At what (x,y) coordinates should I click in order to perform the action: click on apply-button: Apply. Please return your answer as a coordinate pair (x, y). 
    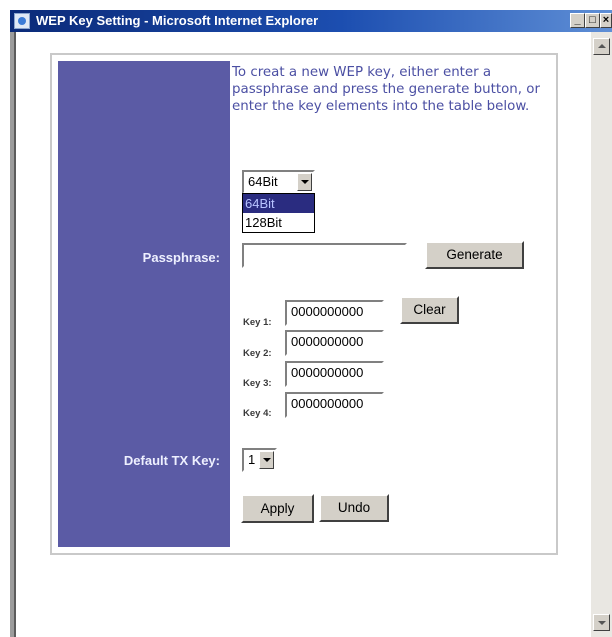
    Looking at the image, I should click on (277, 508).